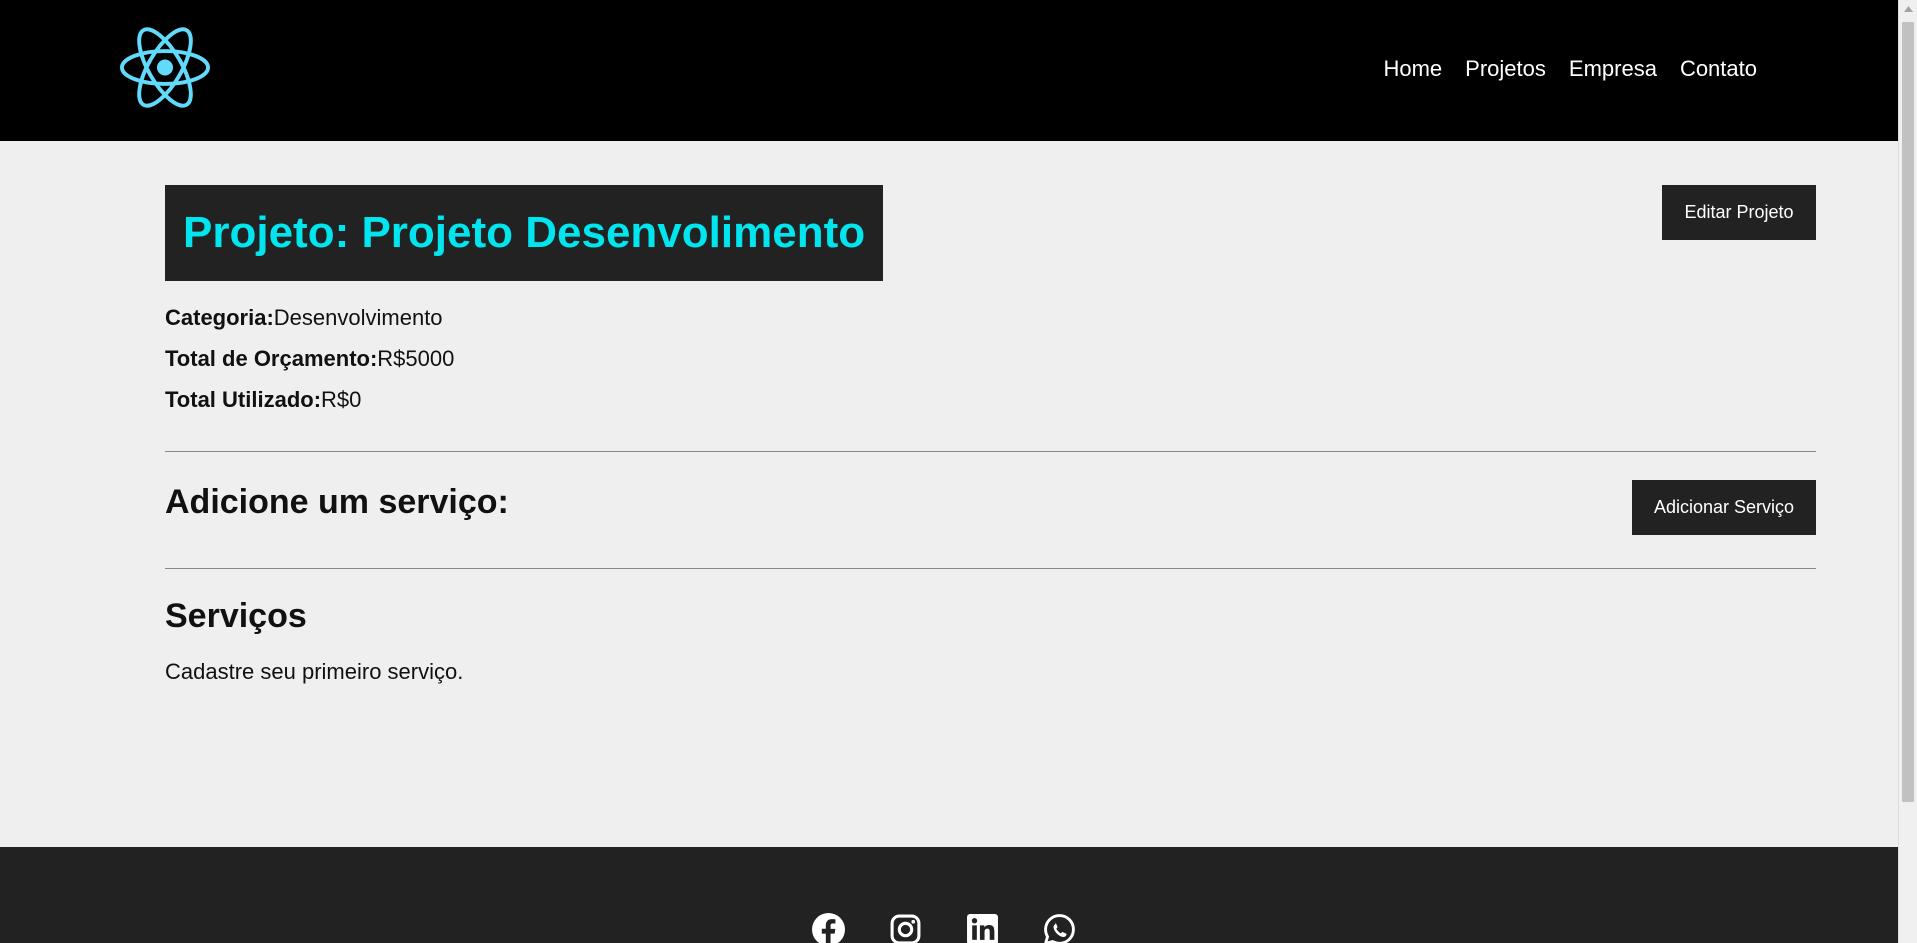 This screenshot has height=943, width=1917. I want to click on instagram-icon, so click(905, 928).